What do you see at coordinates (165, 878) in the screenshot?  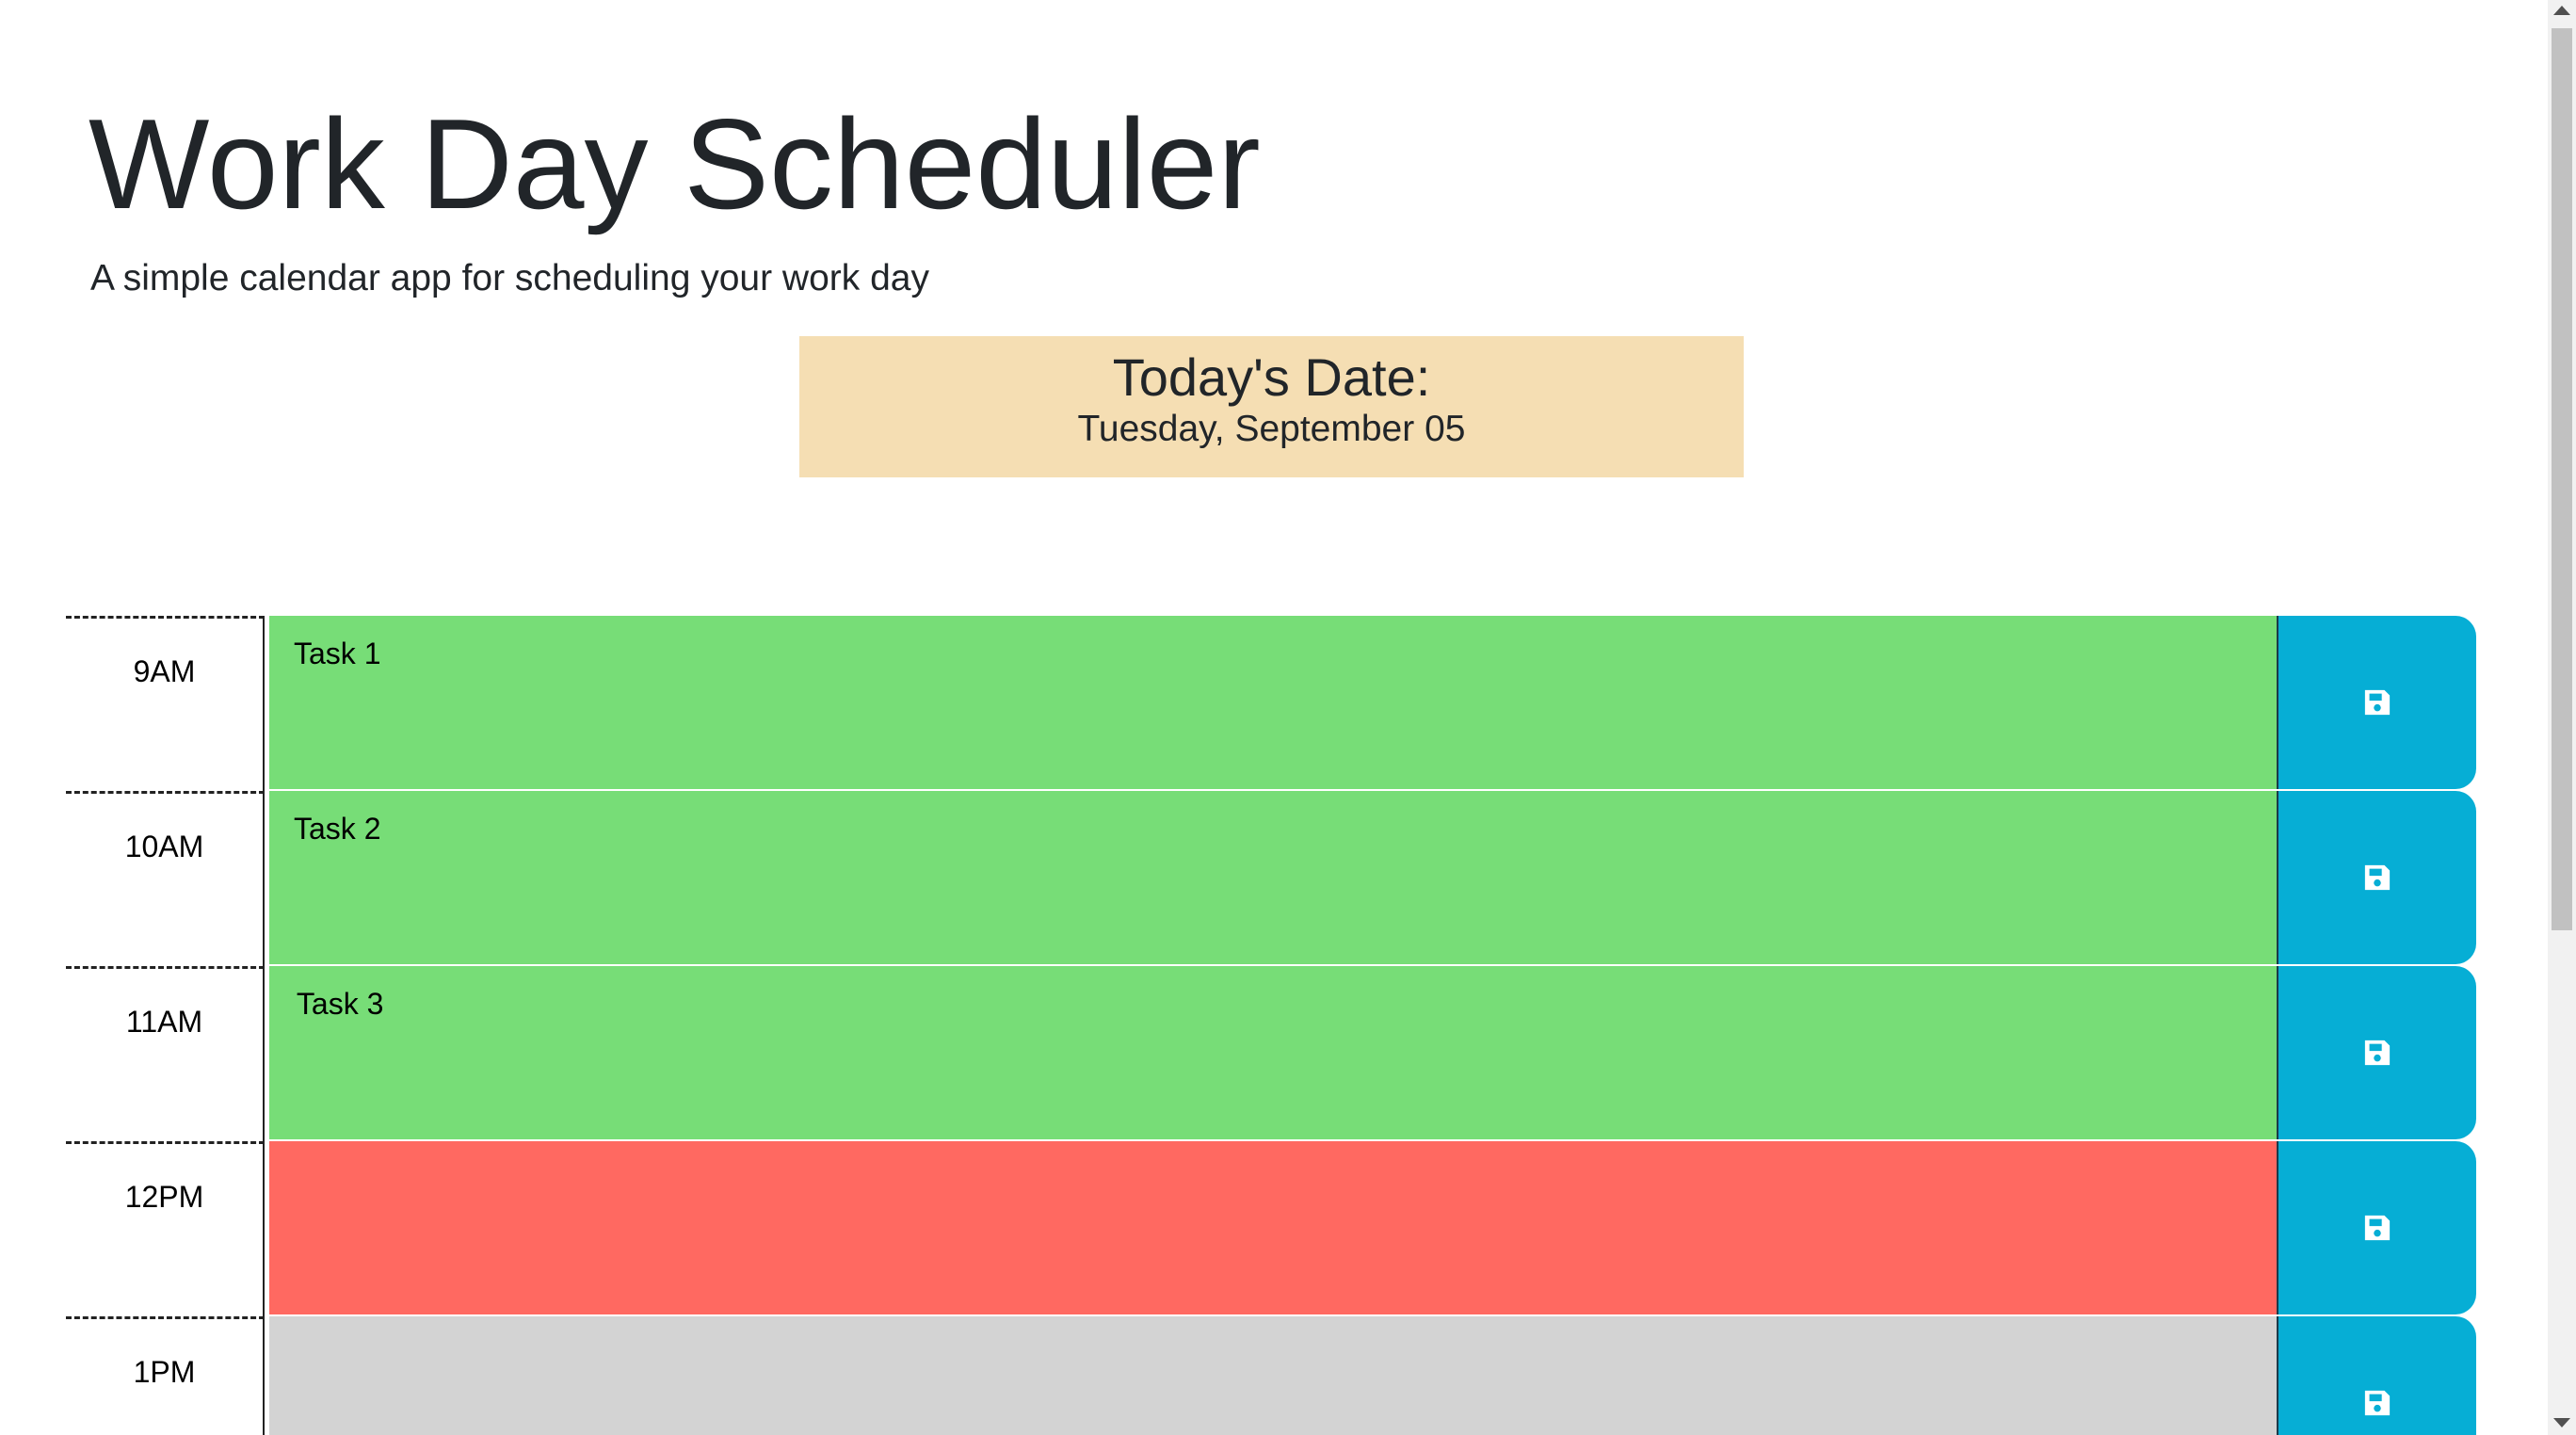 I see `hour-label: 10AM` at bounding box center [165, 878].